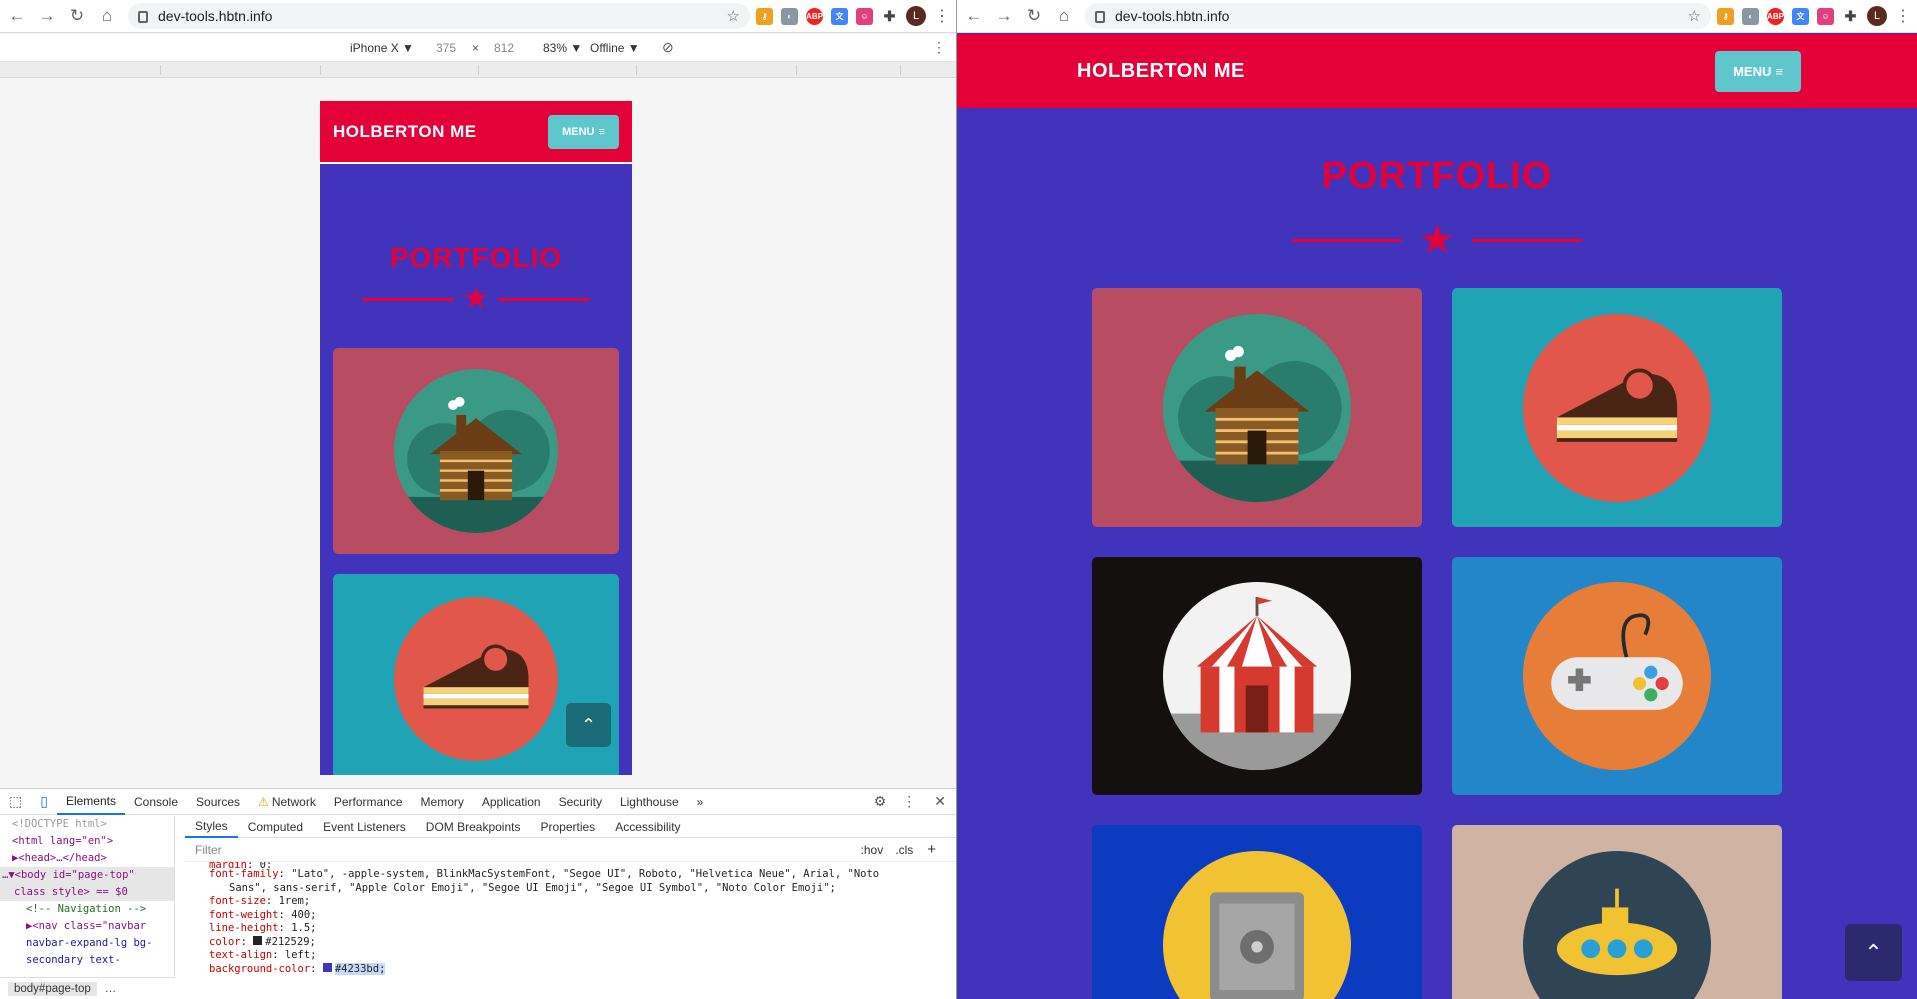 Image resolution: width=1917 pixels, height=999 pixels. What do you see at coordinates (904, 850) in the screenshot?
I see `cls-toggle: .cls` at bounding box center [904, 850].